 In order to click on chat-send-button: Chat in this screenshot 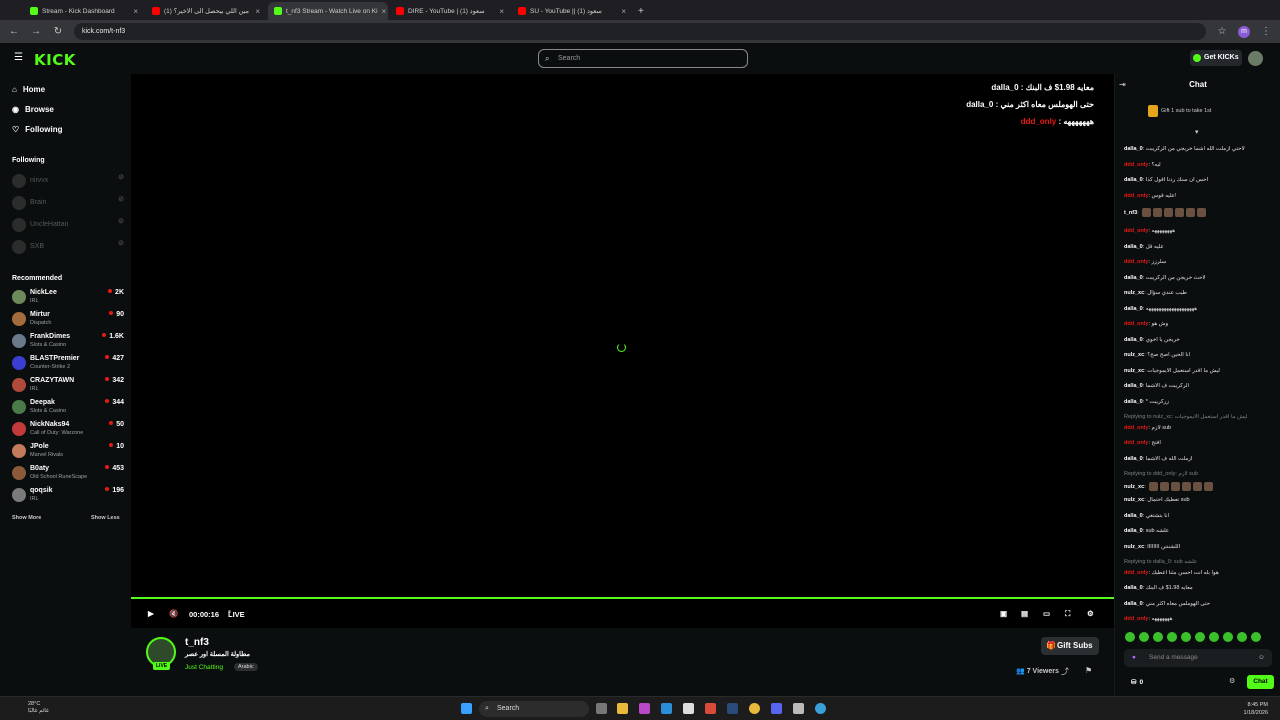, I will do `click(1260, 682)`.